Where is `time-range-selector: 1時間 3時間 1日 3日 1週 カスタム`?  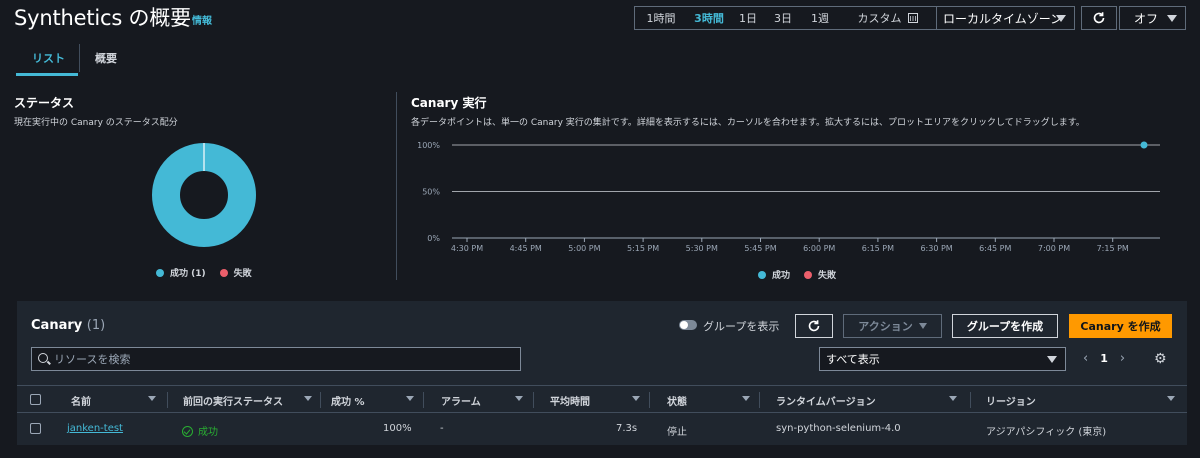
time-range-selector: 1時間 3時間 1日 3日 1週 カスタム is located at coordinates (785, 18).